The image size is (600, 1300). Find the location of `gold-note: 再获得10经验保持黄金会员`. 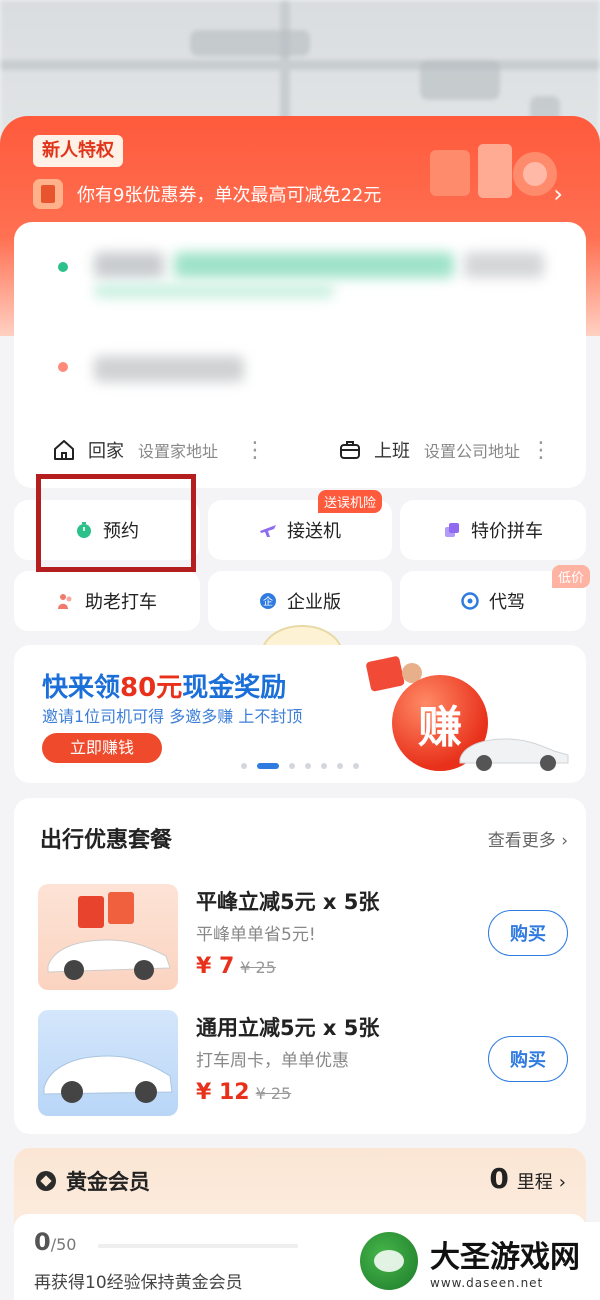

gold-note: 再获得10经验保持黄金会员 is located at coordinates (138, 1283).